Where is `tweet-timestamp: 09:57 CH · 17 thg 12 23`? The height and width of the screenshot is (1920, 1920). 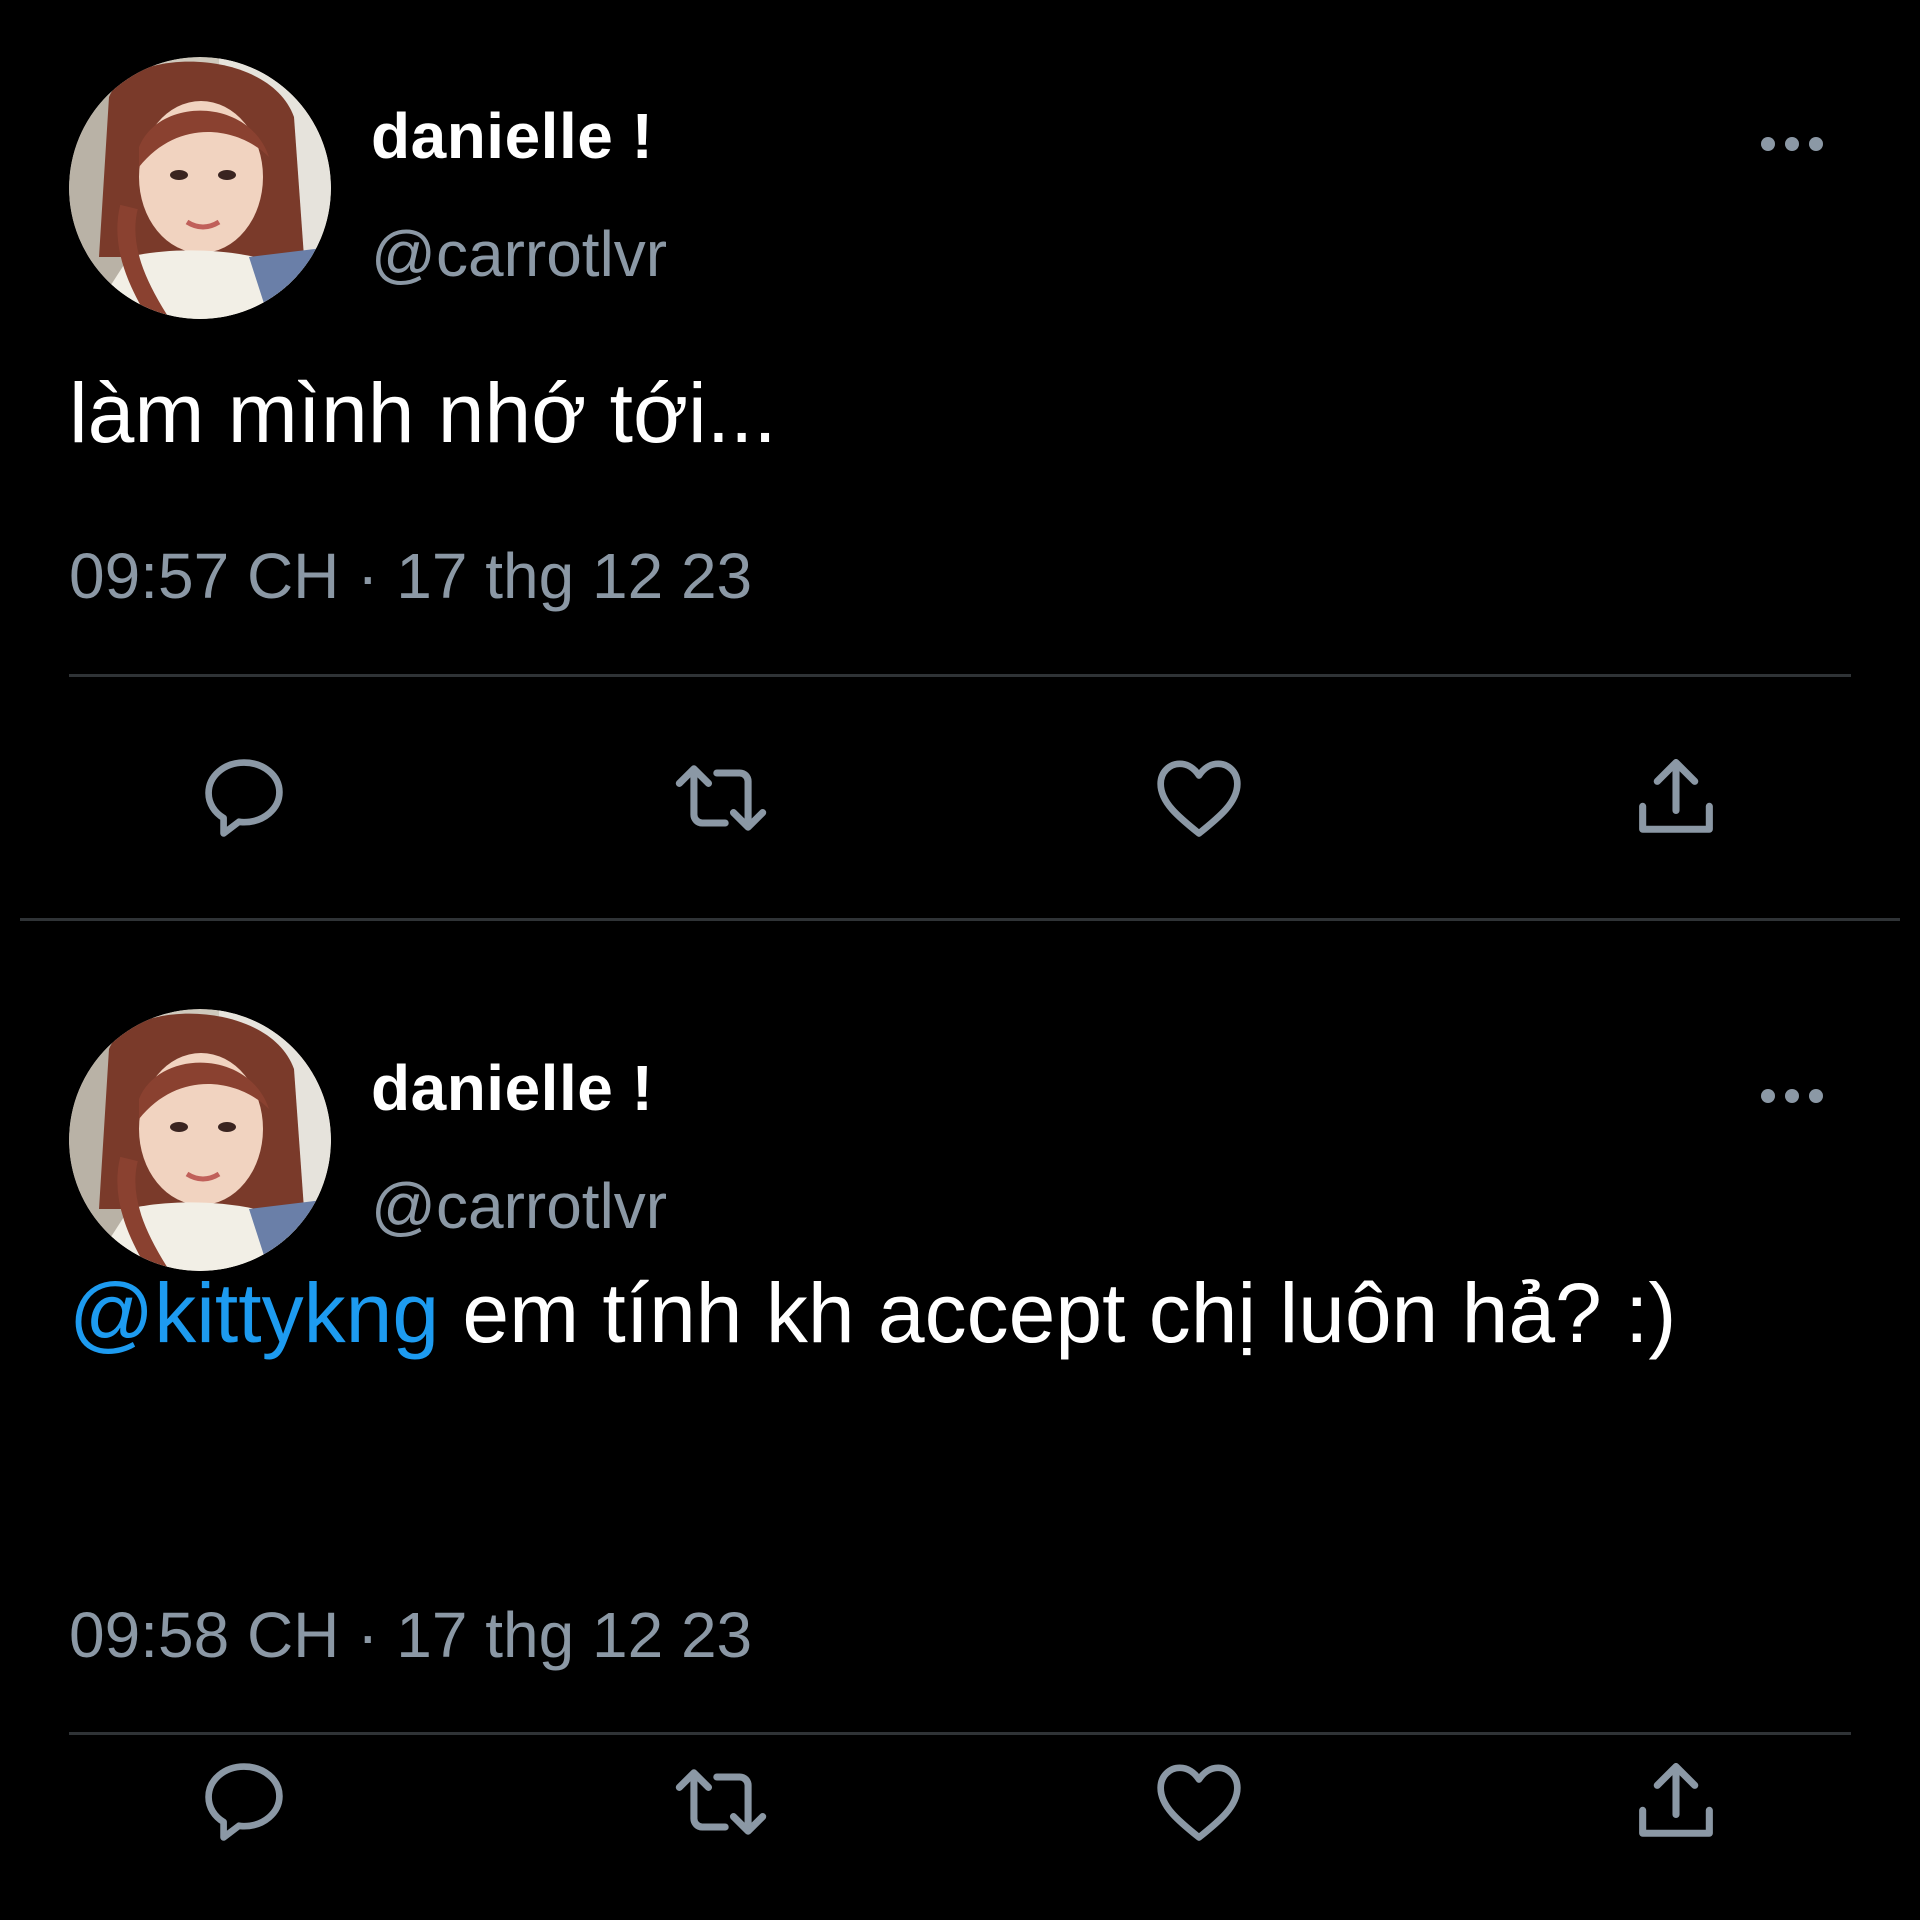
tweet-timestamp: 09:57 CH · 17 thg 12 23 is located at coordinates (410, 576).